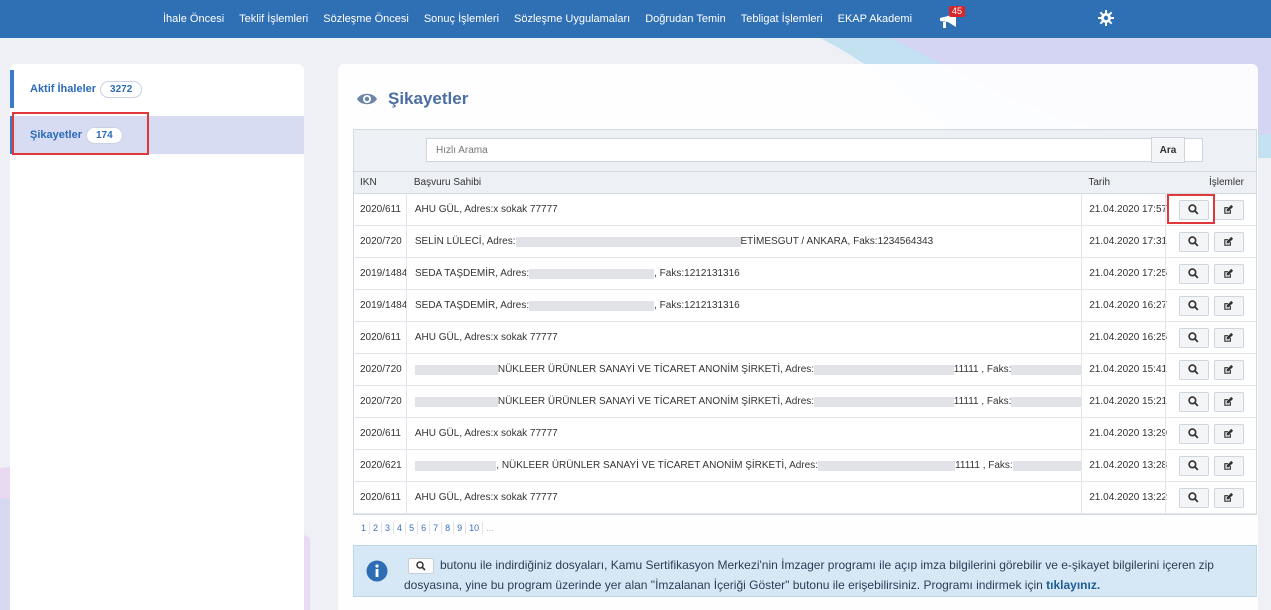 The image size is (1271, 610). I want to click on download-link: tıklayınız., so click(1073, 585).